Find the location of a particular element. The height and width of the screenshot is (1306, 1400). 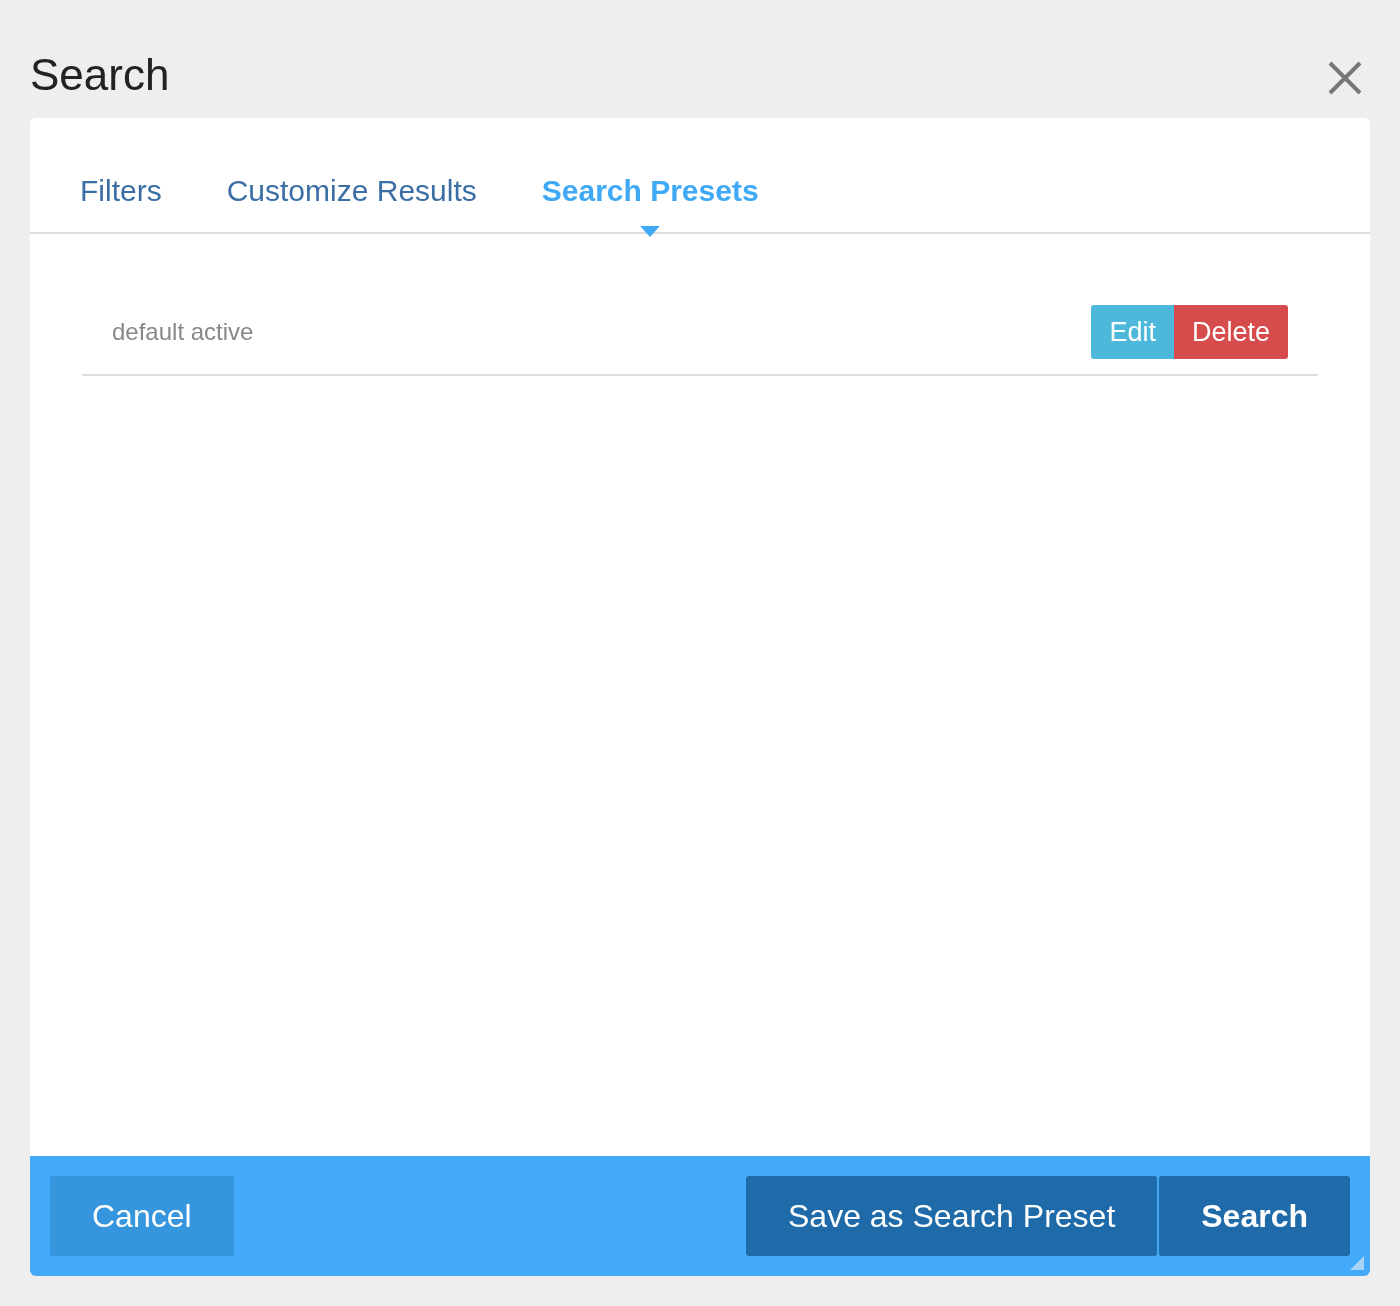

cancel-button: Cancel is located at coordinates (142, 1216).